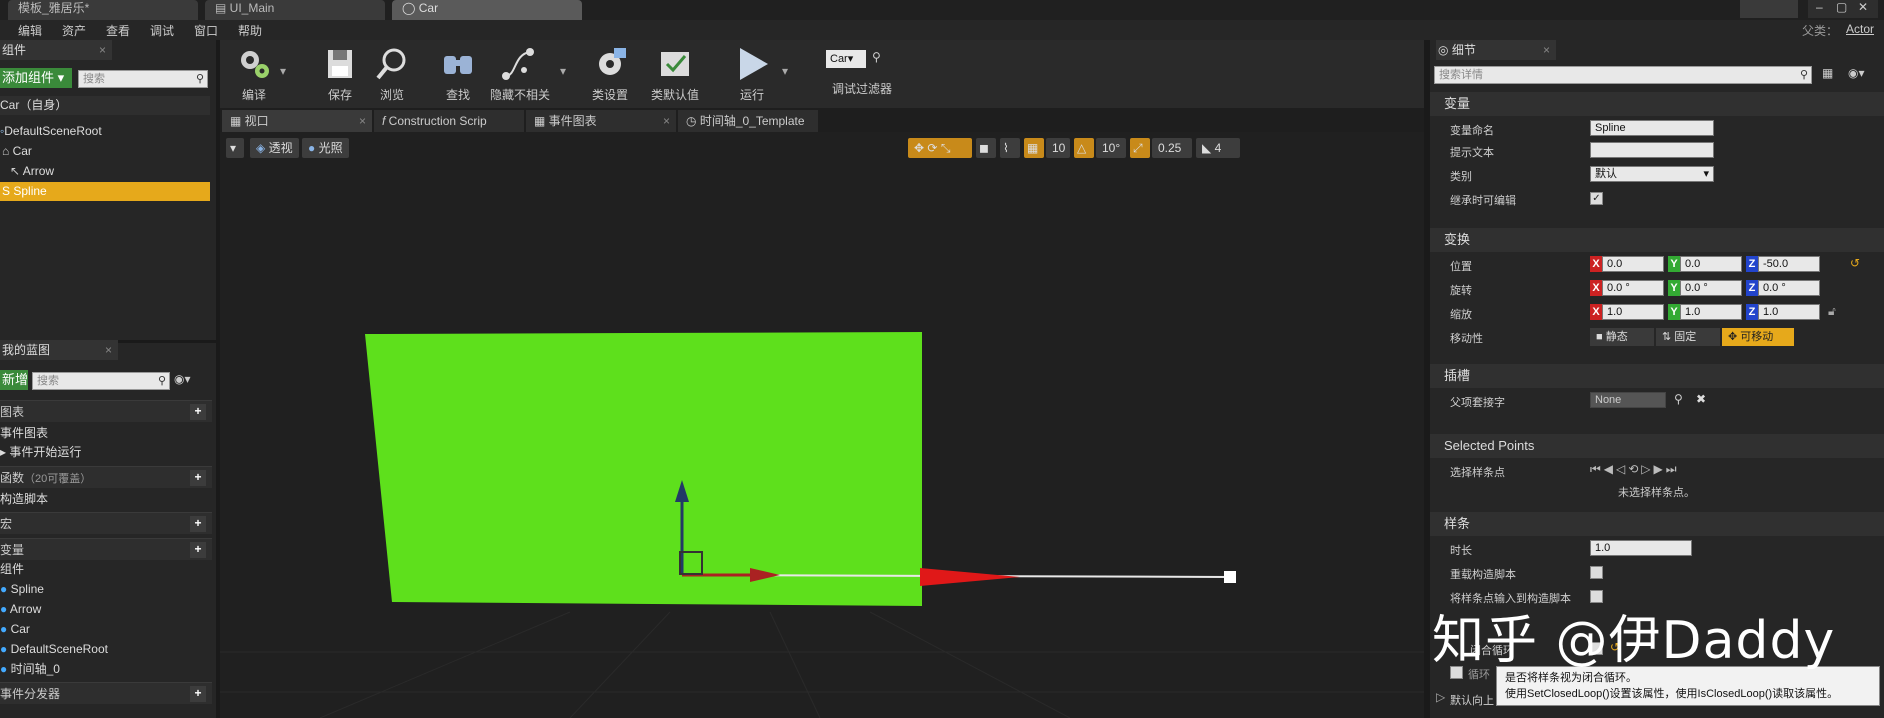 The height and width of the screenshot is (718, 1884). What do you see at coordinates (1855, 263) in the screenshot?
I see `reset-icon: ↺` at bounding box center [1855, 263].